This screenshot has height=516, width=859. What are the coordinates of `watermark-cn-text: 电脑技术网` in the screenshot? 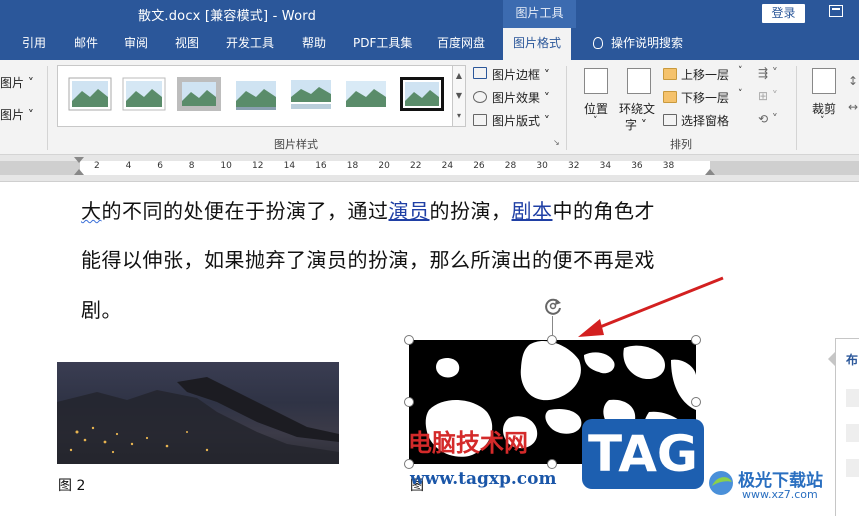 It's located at (468, 443).